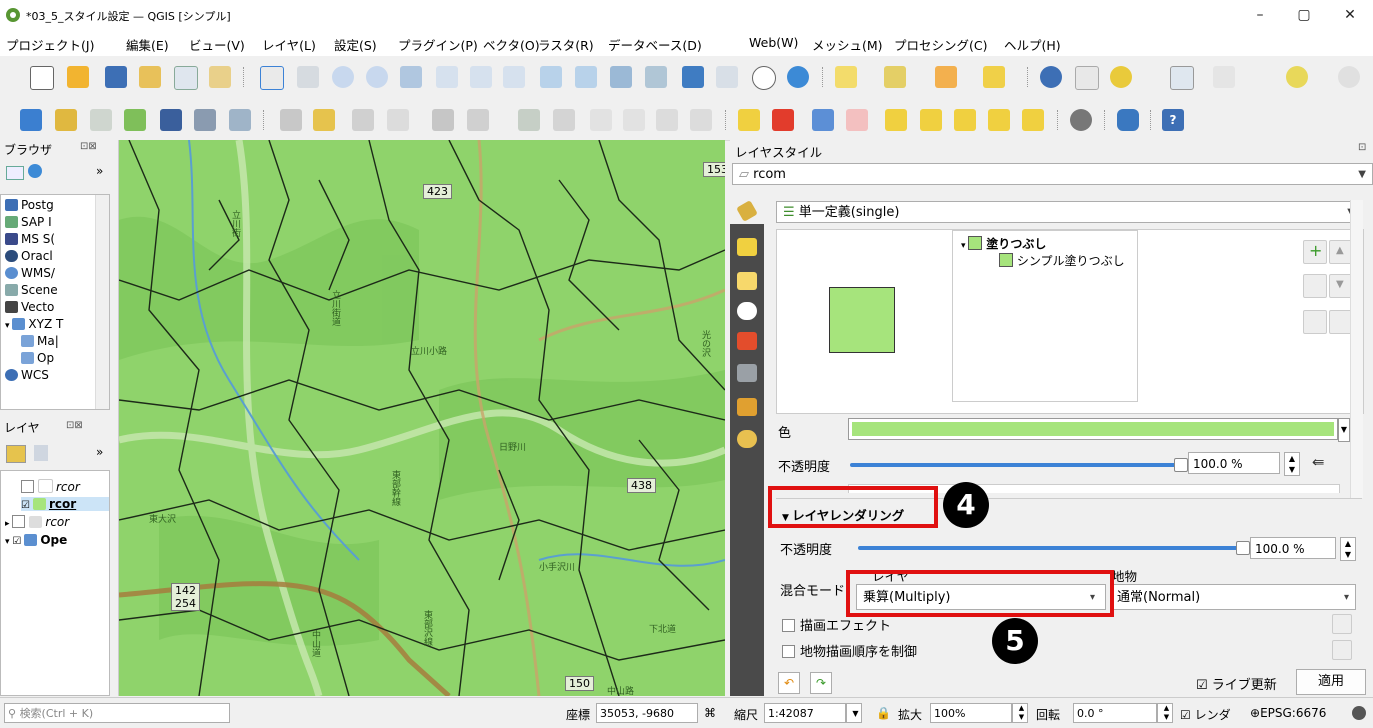 The height and width of the screenshot is (728, 1373). I want to click on render-checkbox: ☑ レンダ, so click(1205, 714).